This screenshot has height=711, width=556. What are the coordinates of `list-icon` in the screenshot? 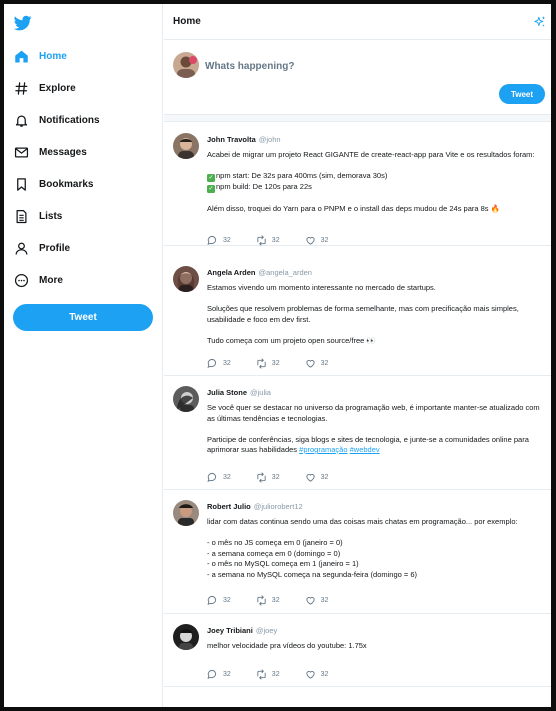 It's located at (21, 216).